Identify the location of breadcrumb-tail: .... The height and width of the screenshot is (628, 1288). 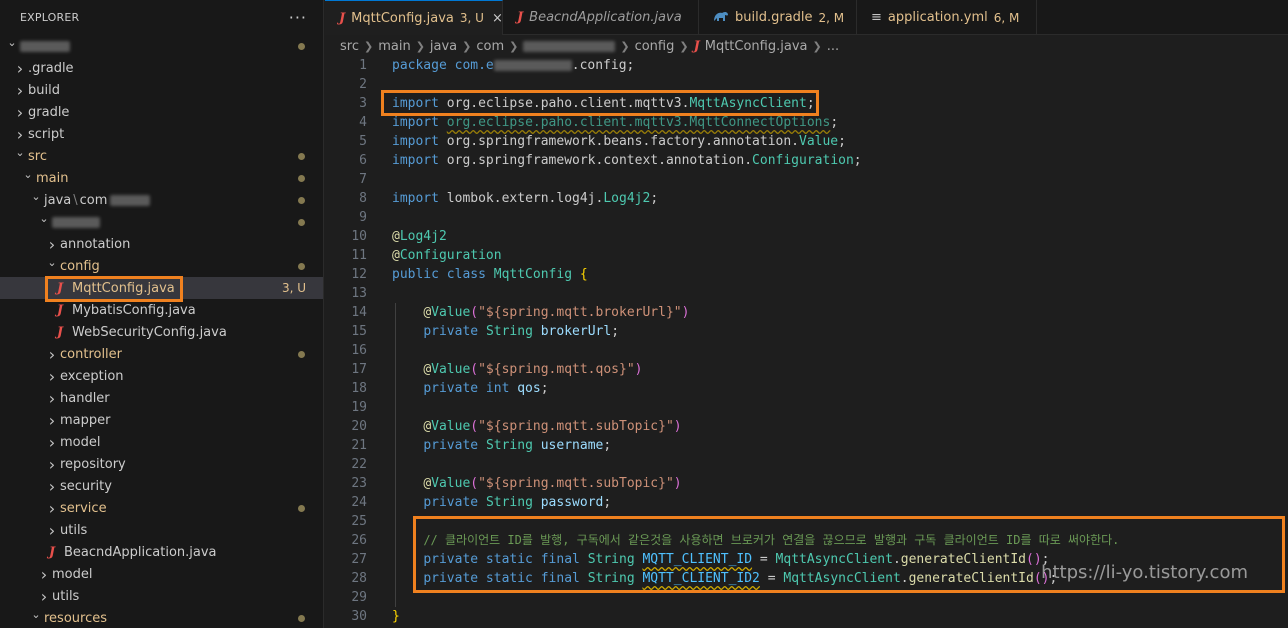
(833, 46).